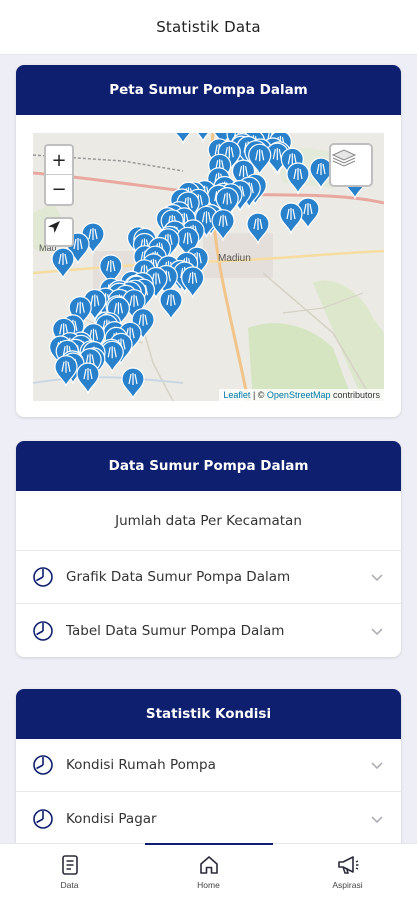  Describe the element at coordinates (234, 258) in the screenshot. I see `map-place-label: Madiun` at that location.